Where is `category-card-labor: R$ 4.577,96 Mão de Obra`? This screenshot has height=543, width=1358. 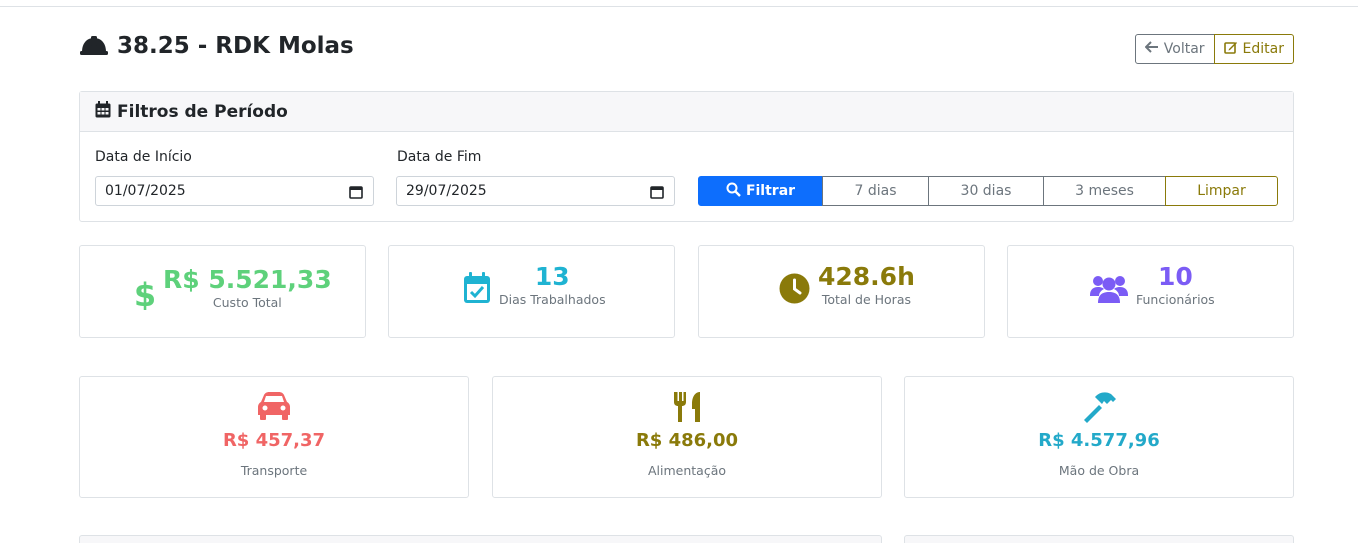 category-card-labor: R$ 4.577,96 Mão de Obra is located at coordinates (1099, 437).